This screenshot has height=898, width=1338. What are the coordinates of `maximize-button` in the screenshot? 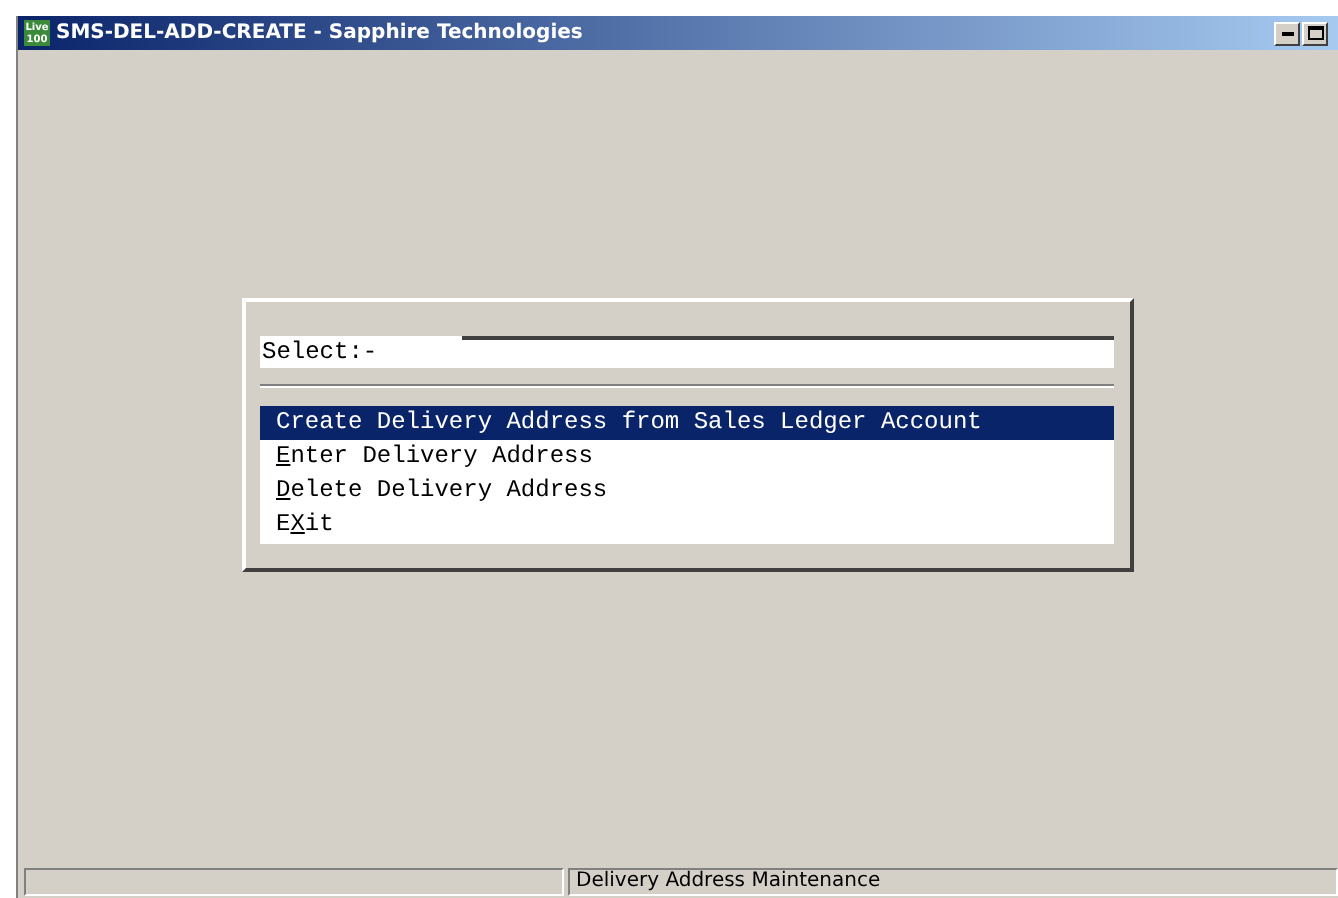 It's located at (1315, 33).